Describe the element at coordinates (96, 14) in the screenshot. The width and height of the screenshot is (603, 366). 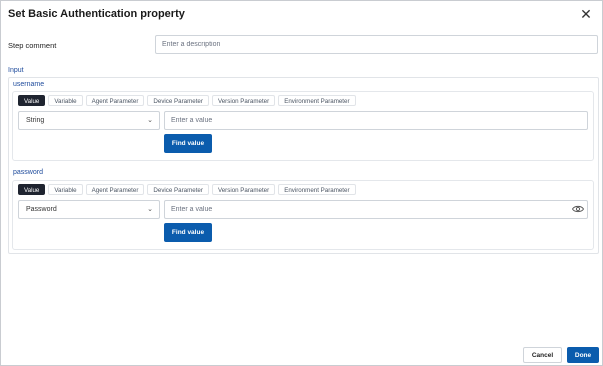
I see `dialog-title: Set Basic Authentication property` at that location.